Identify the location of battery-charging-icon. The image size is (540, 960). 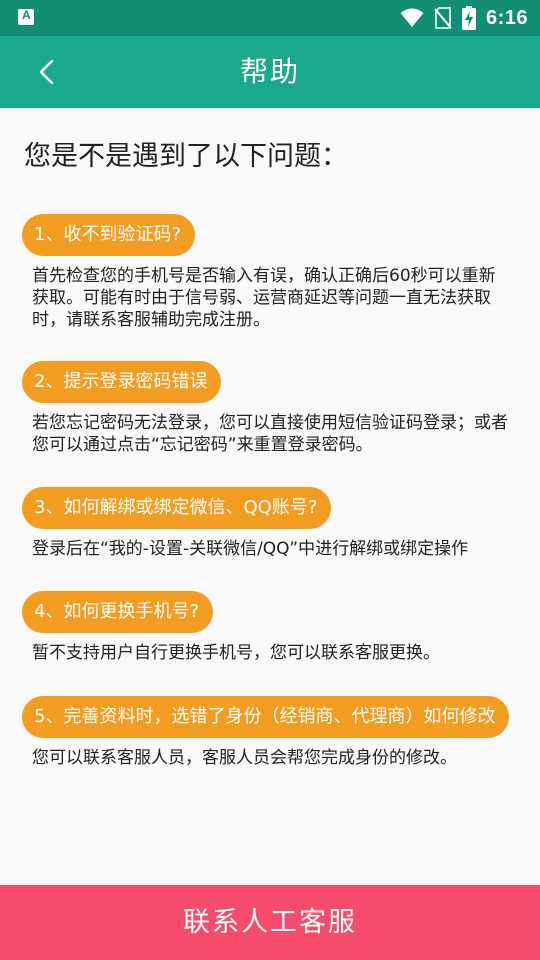
(468, 18).